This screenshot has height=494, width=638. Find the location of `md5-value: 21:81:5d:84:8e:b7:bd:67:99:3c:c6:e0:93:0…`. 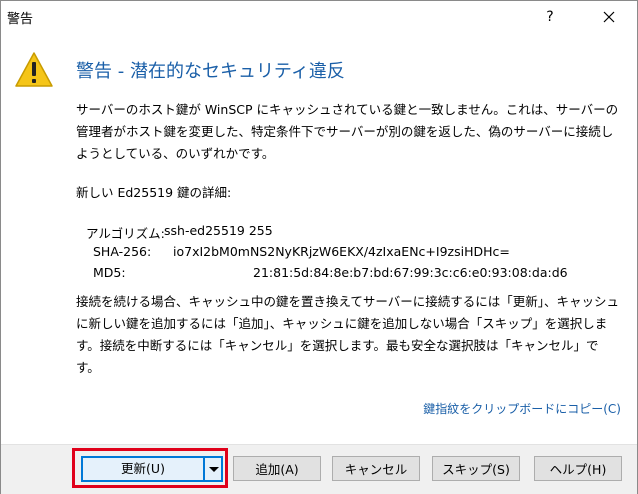

md5-value: 21:81:5d:84:8e:b7:bd:67:99:3c:c6:e0:93:0… is located at coordinates (410, 272).